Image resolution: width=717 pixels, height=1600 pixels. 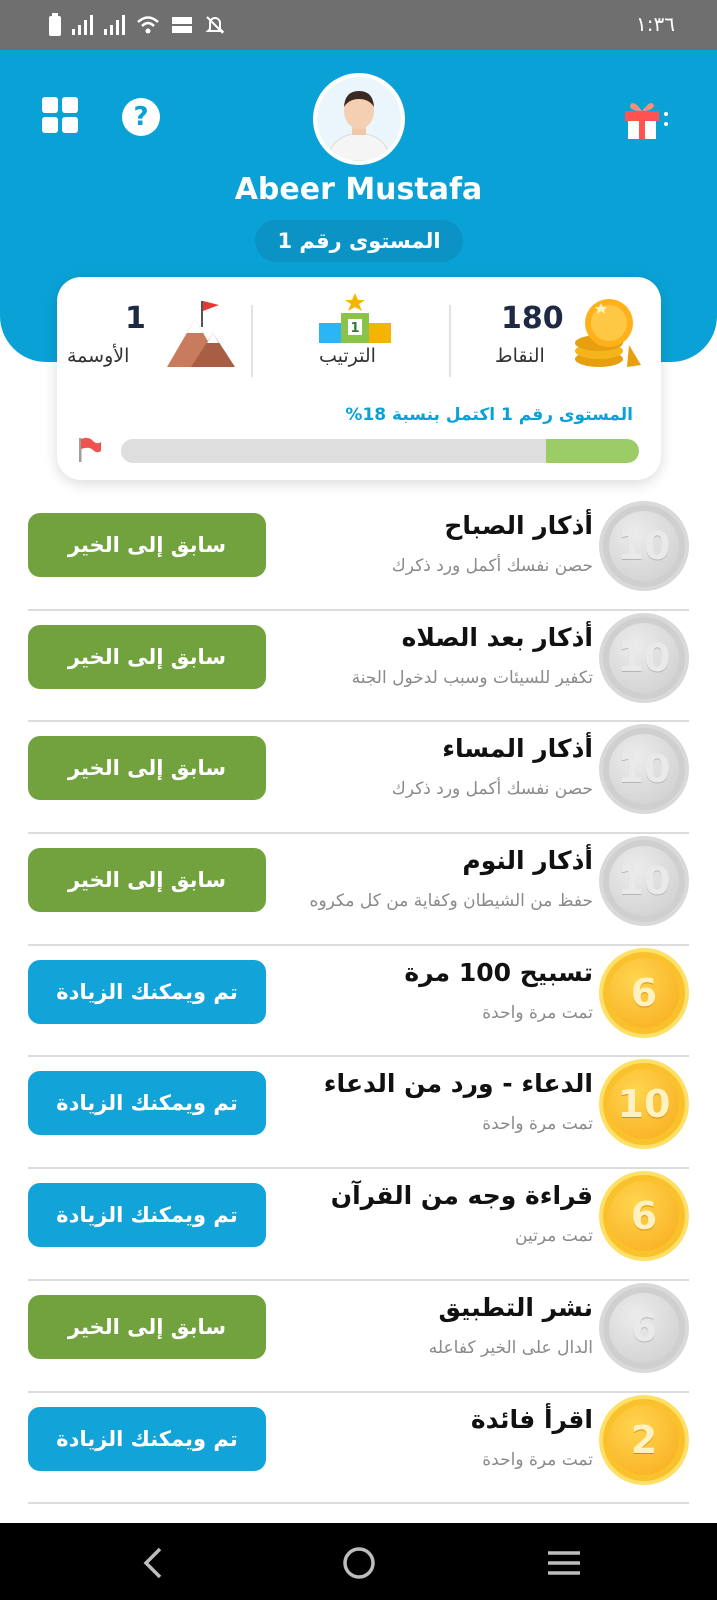 What do you see at coordinates (532, 318) in the screenshot?
I see `points-value: 180` at bounding box center [532, 318].